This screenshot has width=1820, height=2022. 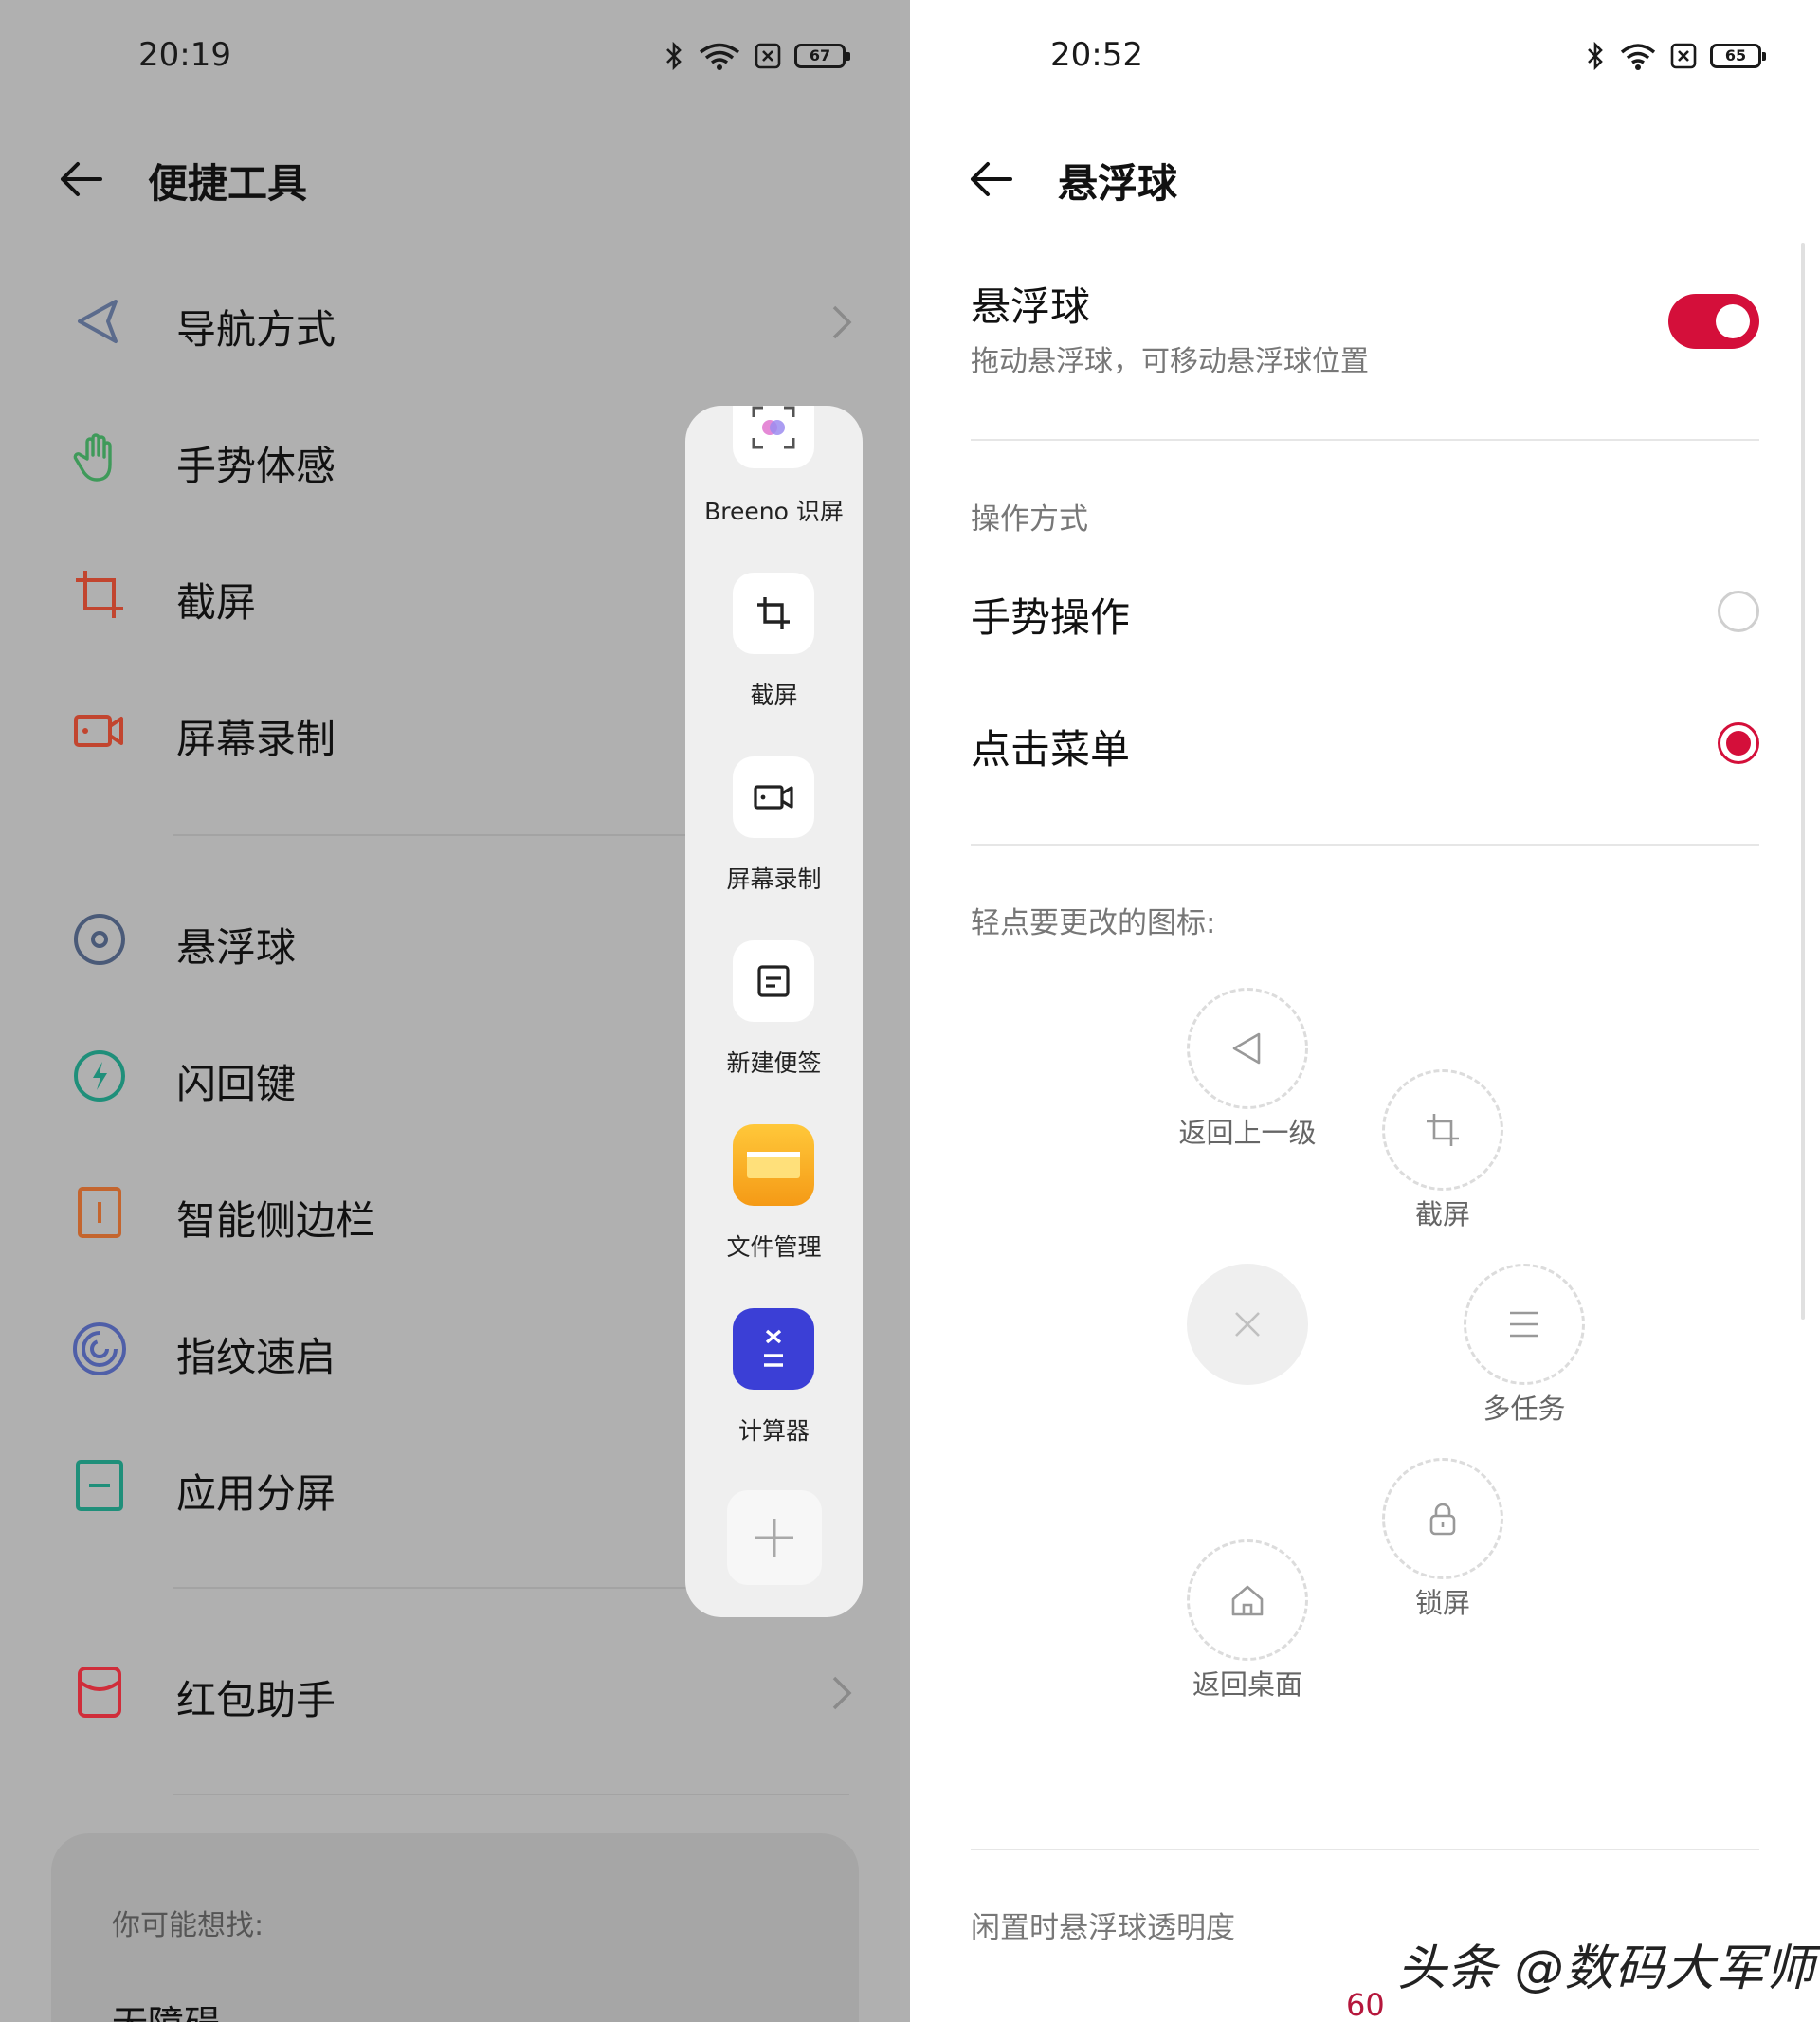 What do you see at coordinates (1093, 923) in the screenshot?
I see `change-icons-heading: 轻点要更改的图标:` at bounding box center [1093, 923].